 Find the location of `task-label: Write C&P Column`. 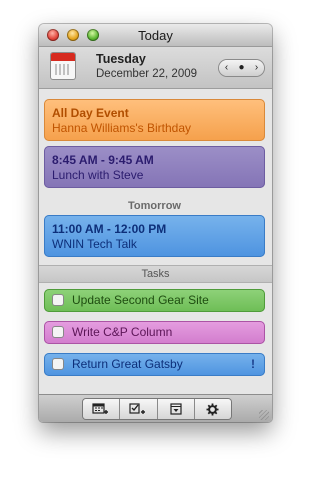

task-label: Write C&P Column is located at coordinates (122, 332).